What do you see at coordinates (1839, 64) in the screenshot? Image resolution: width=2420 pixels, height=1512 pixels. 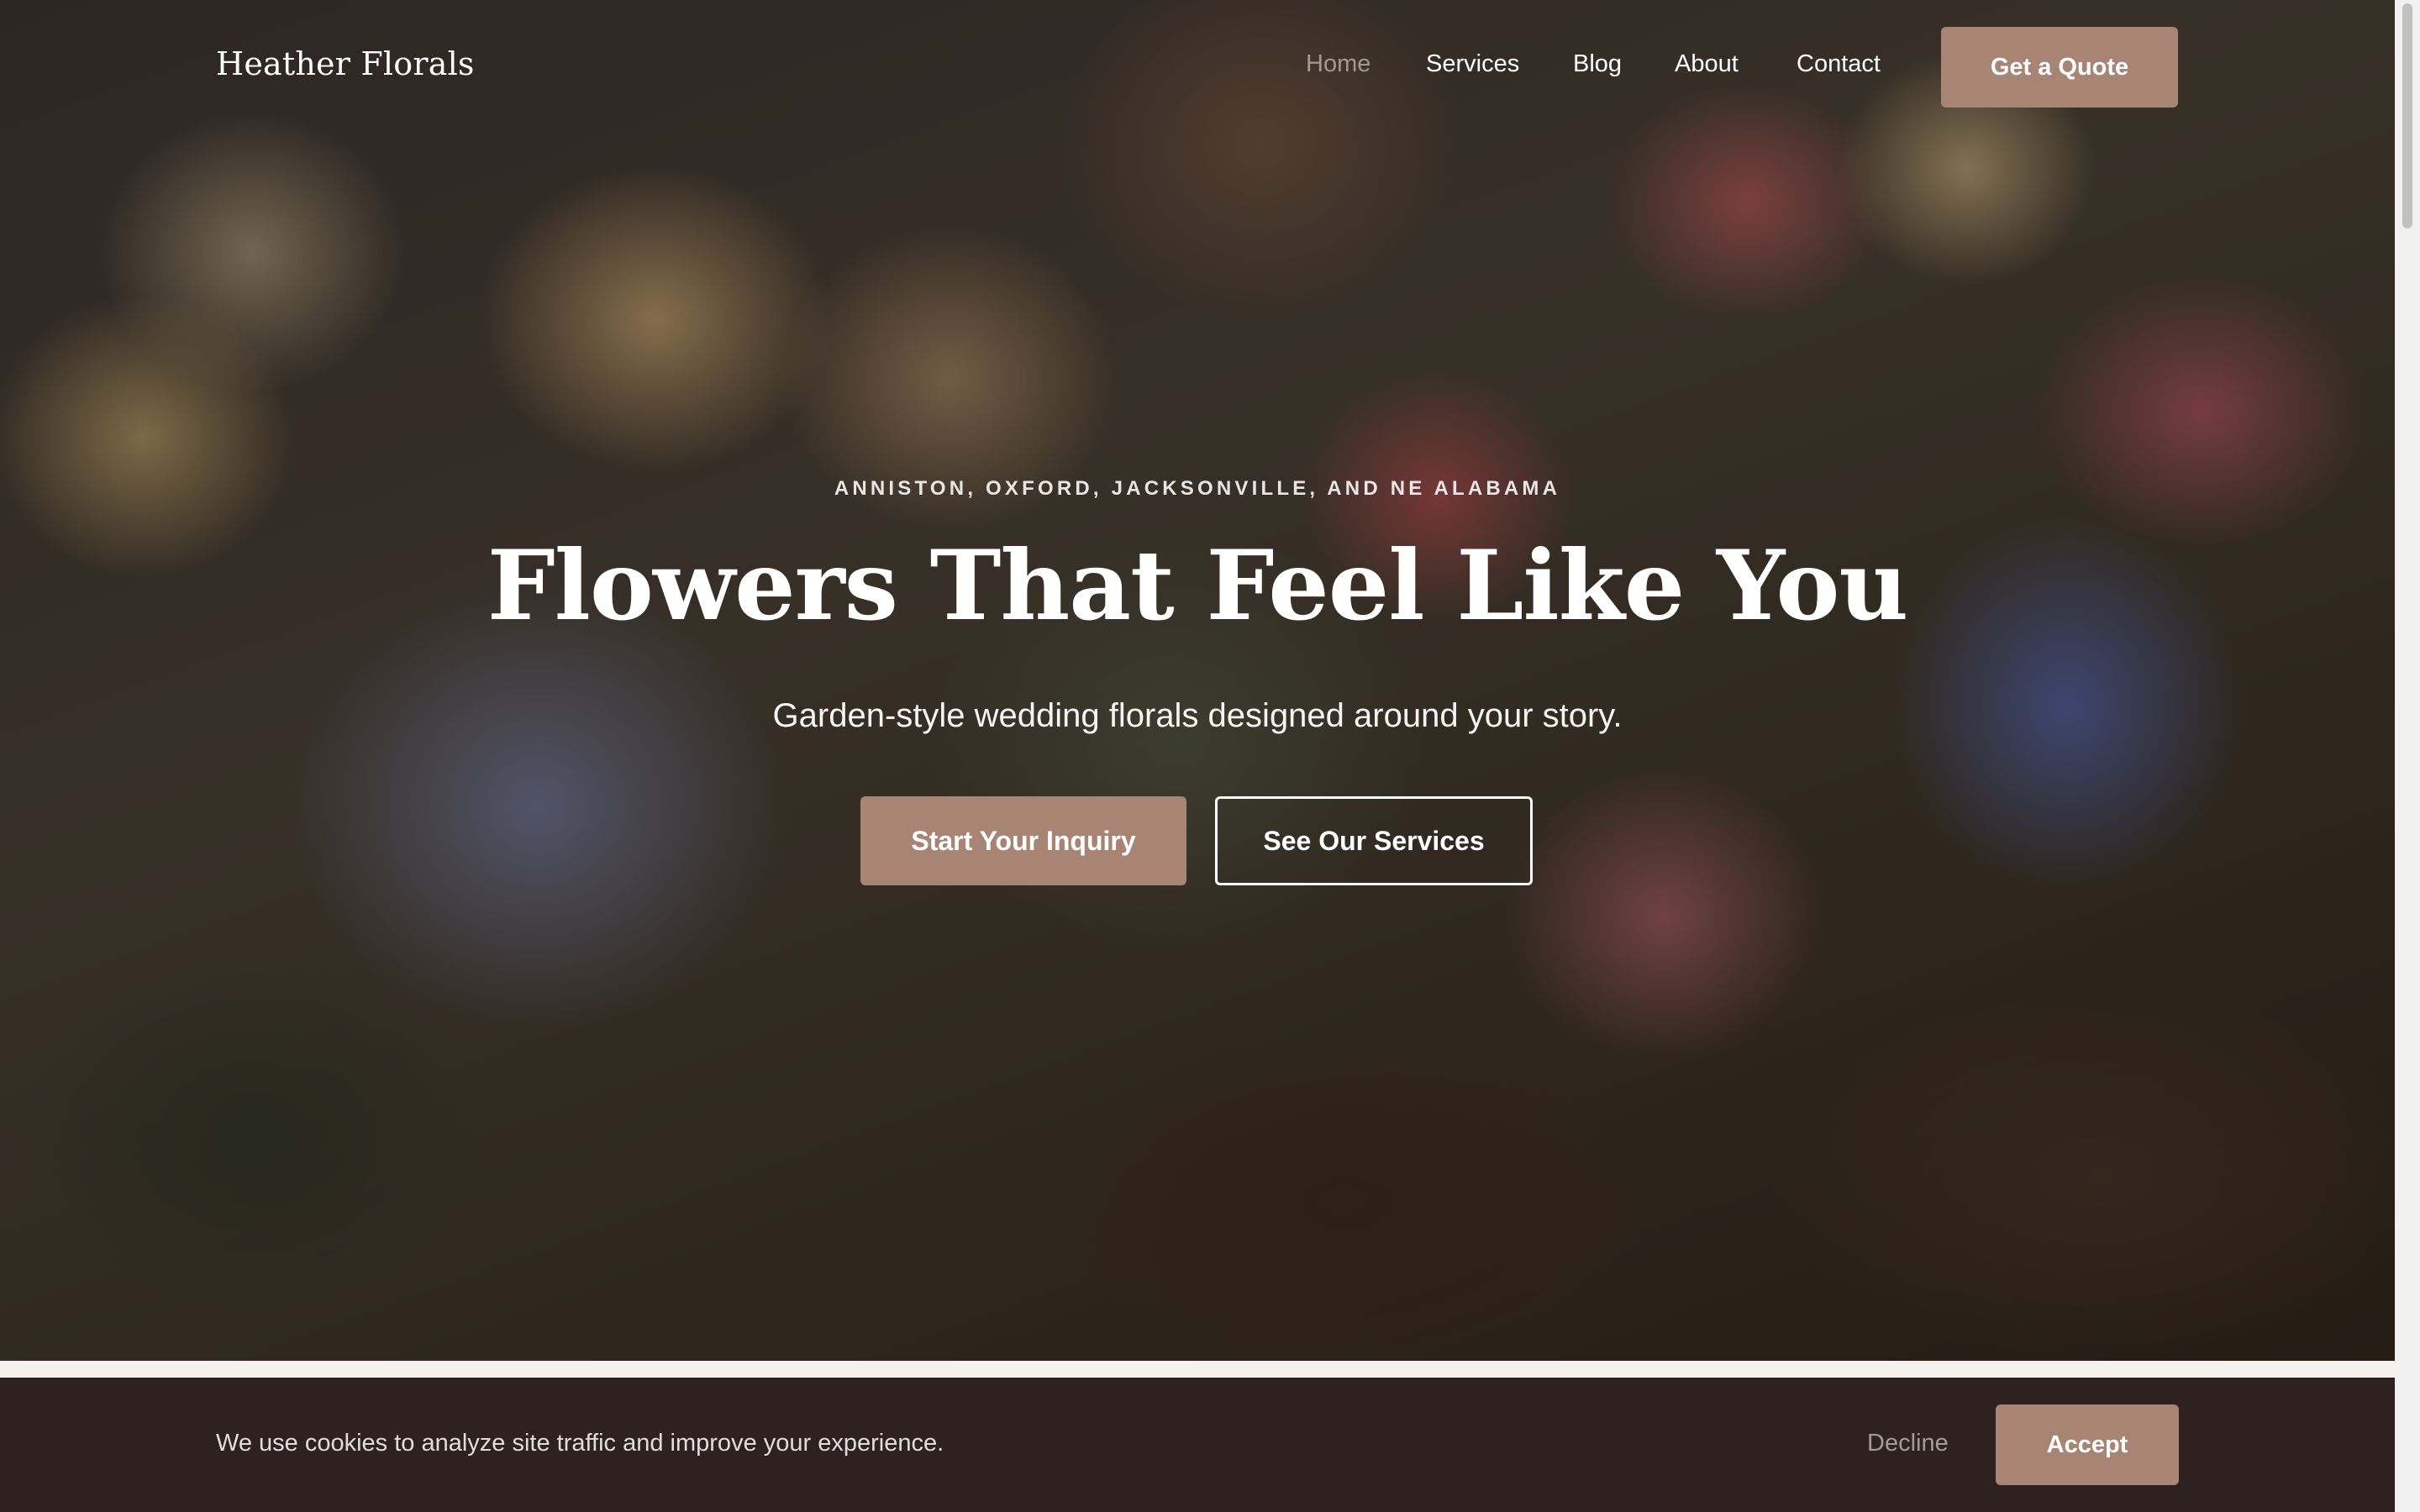 I see `nav-item-contact: Contact` at bounding box center [1839, 64].